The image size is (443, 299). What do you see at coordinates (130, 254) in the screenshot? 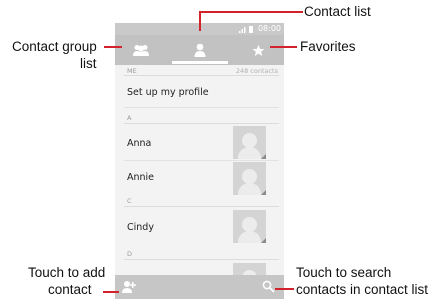
I see `section-header-d: D` at bounding box center [130, 254].